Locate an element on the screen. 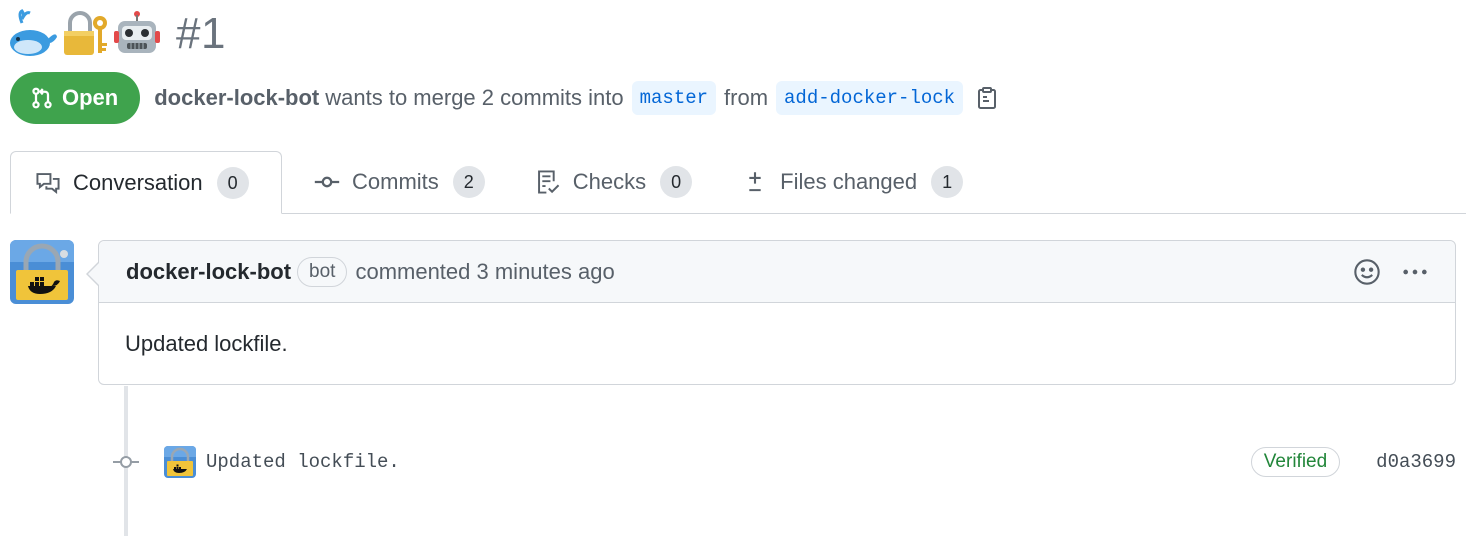 The image size is (1466, 536). tab-checks: Checks 0 is located at coordinates (614, 182).